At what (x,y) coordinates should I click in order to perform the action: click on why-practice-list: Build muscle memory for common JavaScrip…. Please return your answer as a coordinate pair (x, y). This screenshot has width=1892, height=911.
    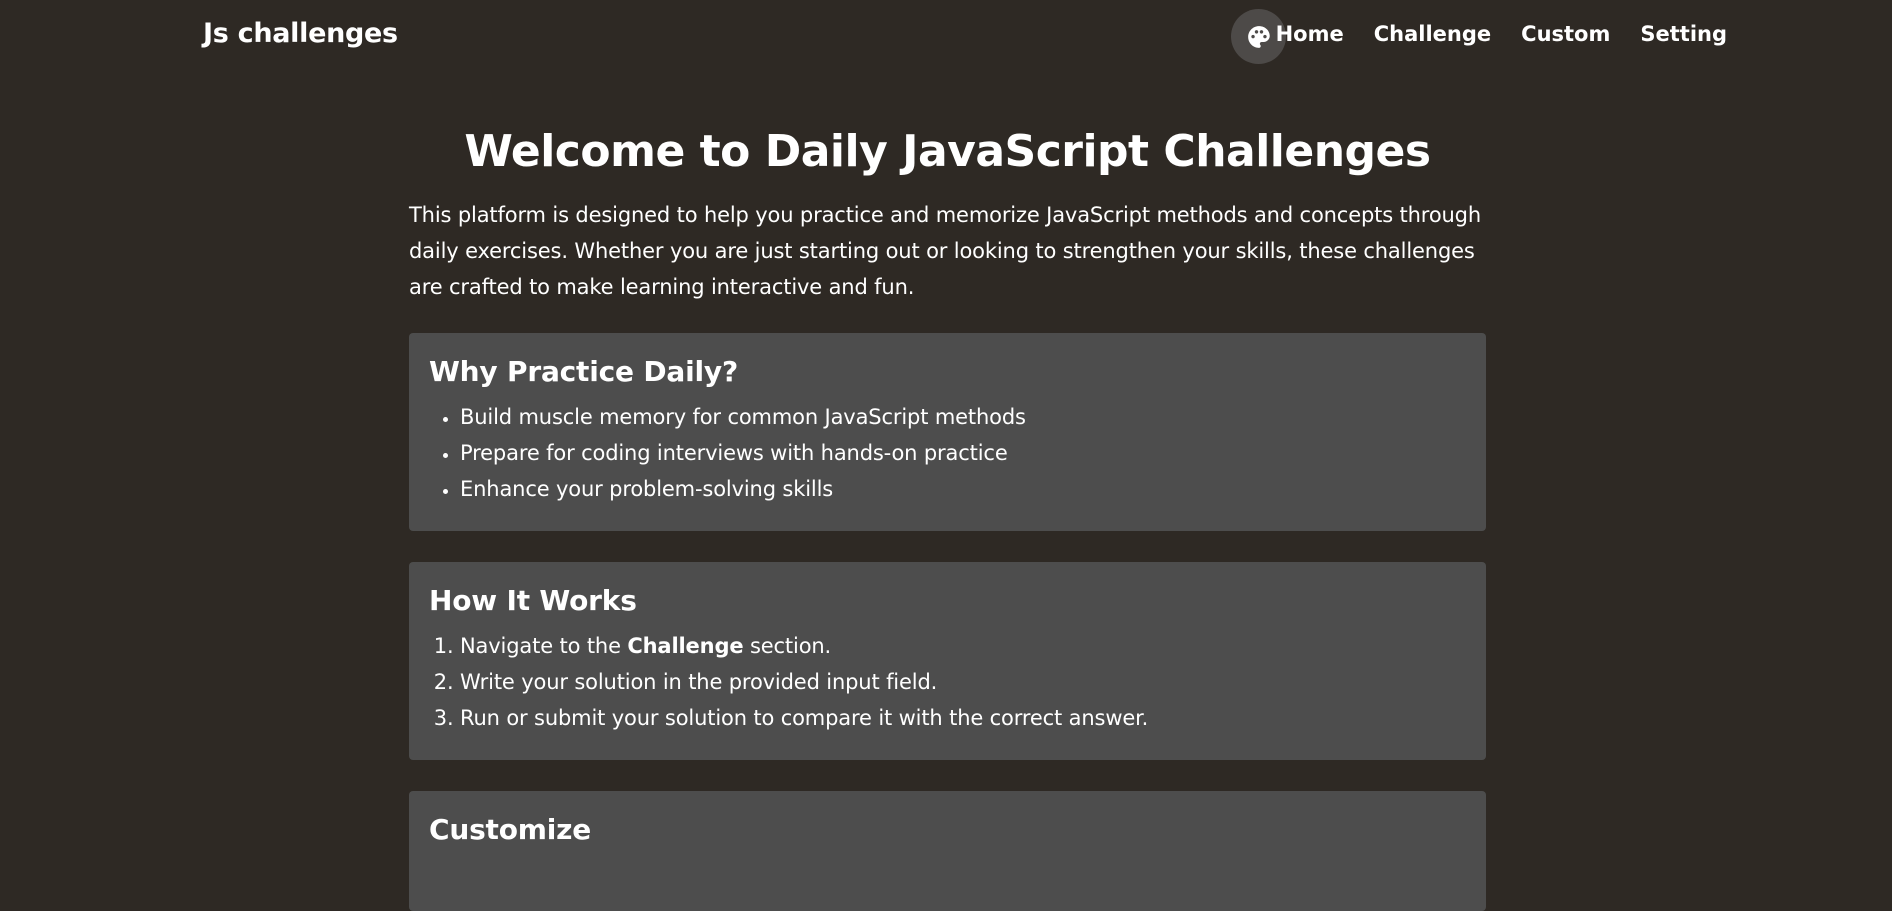
    Looking at the image, I should click on (947, 453).